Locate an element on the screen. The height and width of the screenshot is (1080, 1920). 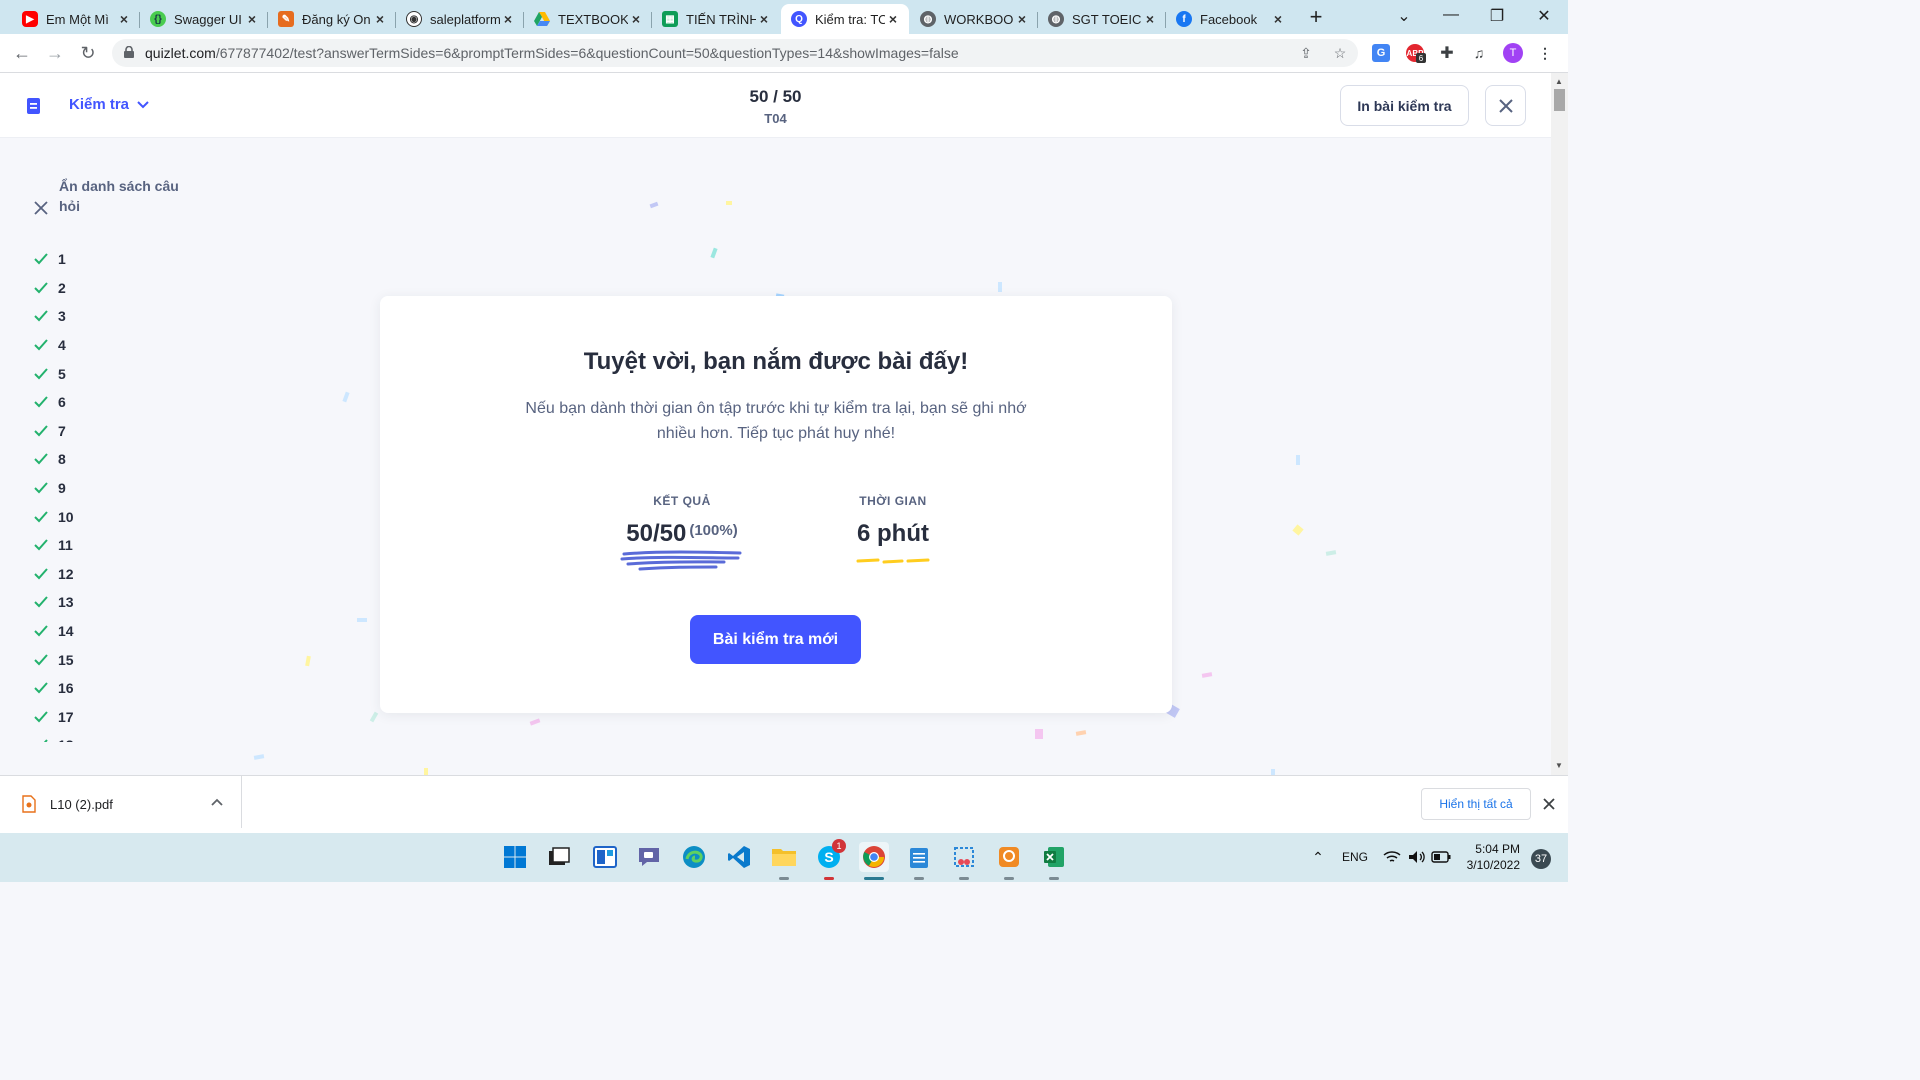
show-hidden-icons-icon: ⌃ is located at coordinates (1318, 857).